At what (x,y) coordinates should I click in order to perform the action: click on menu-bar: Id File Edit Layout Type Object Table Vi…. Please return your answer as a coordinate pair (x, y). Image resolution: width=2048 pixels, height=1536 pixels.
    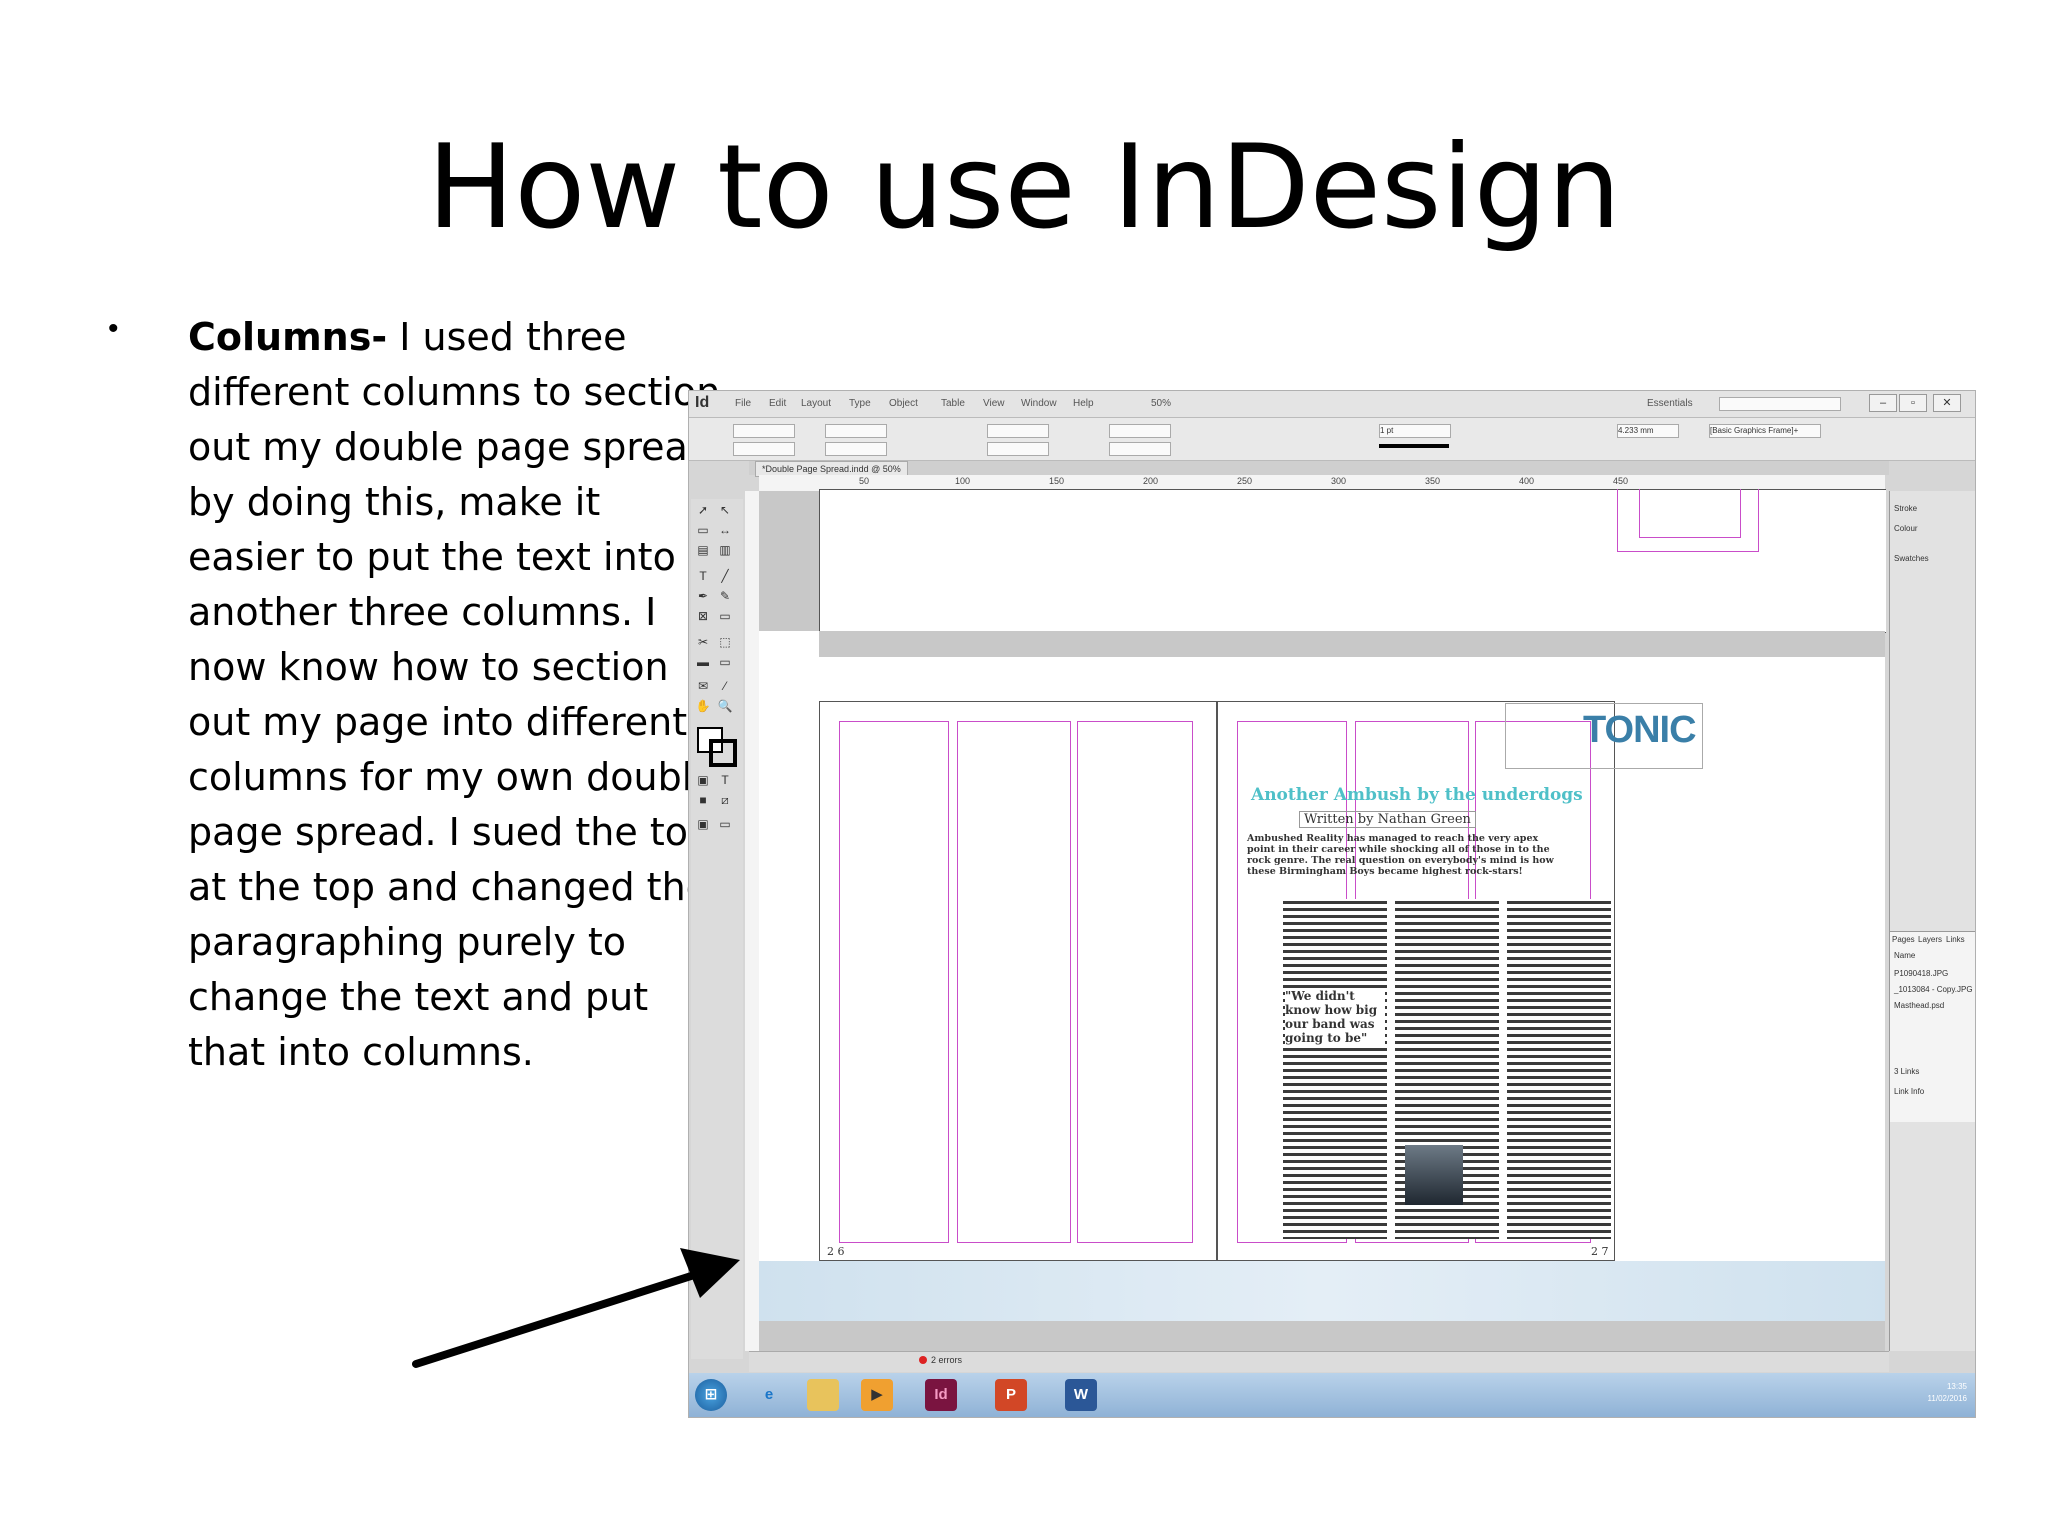
    Looking at the image, I should click on (1332, 404).